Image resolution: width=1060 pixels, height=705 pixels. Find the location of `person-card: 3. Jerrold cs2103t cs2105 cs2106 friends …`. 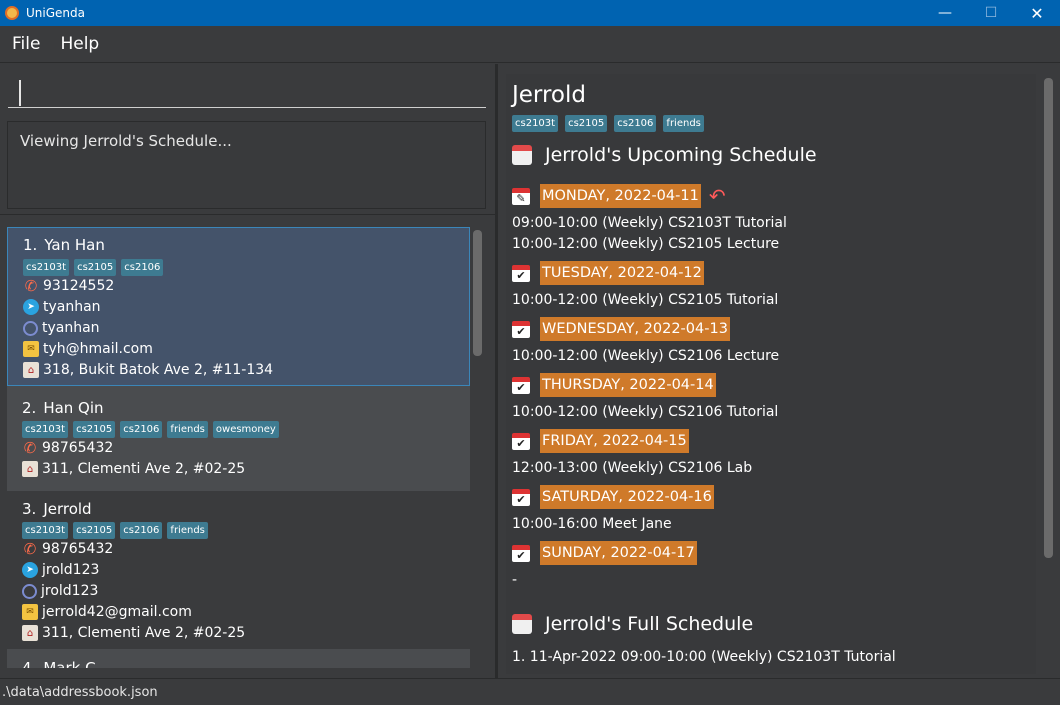

person-card: 3. Jerrold cs2103t cs2105 cs2106 friends … is located at coordinates (238, 570).